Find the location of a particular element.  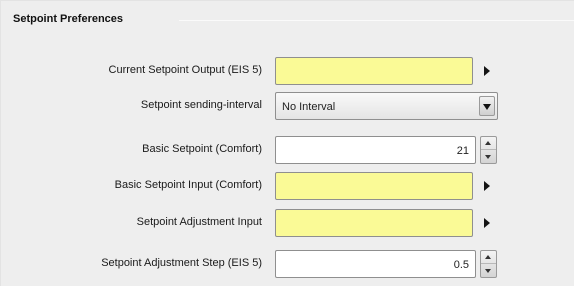

setpoint-adjustment-step-spinner is located at coordinates (488, 264).